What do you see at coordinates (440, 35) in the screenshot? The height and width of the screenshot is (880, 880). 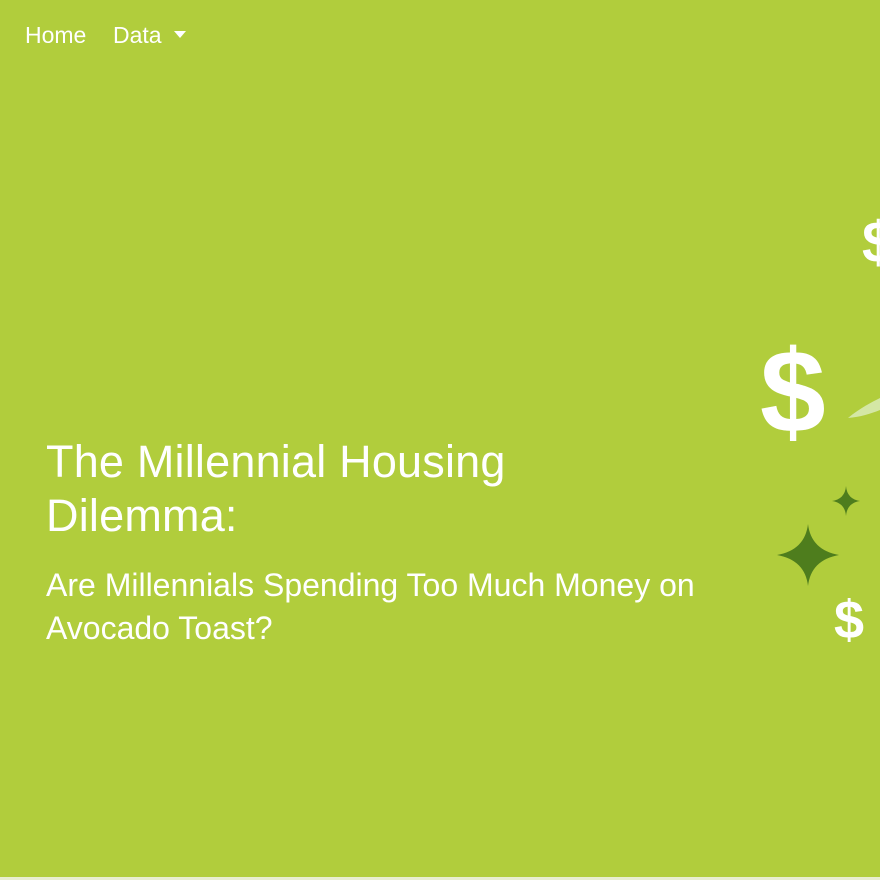 I see `top-navbar: Home Data` at bounding box center [440, 35].